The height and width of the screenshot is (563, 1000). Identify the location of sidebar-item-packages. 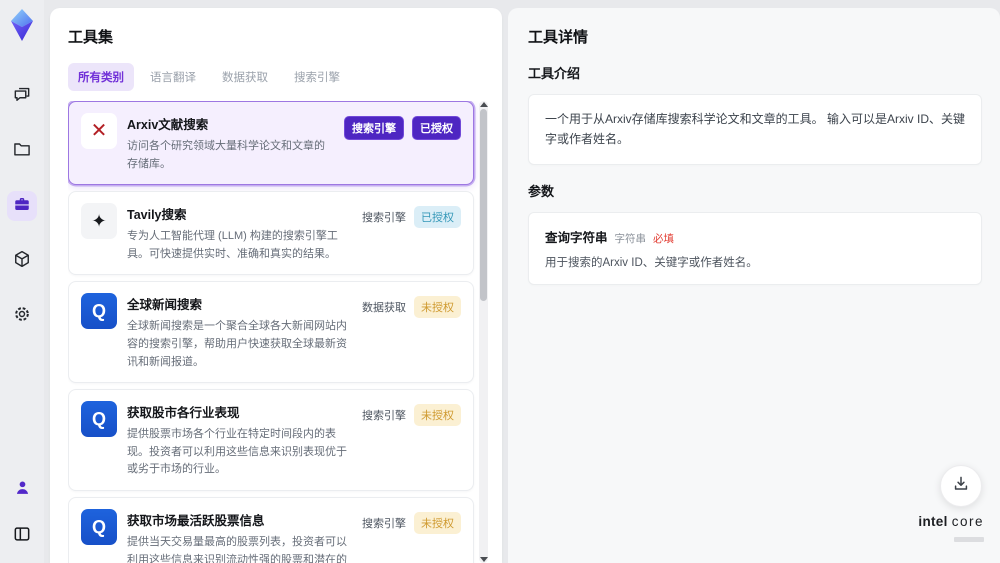
(22, 261).